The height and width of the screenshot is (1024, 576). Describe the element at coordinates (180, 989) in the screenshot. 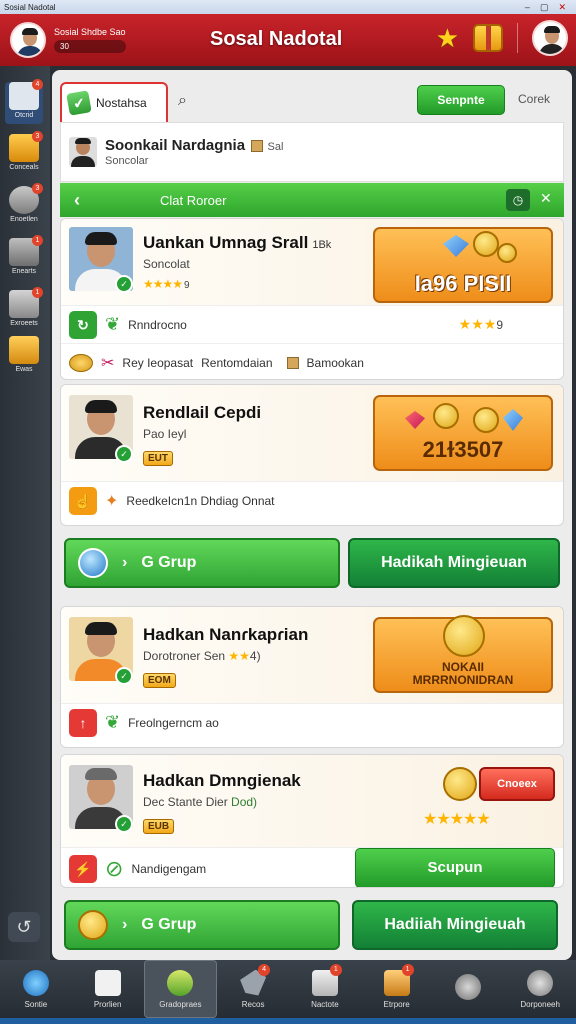

I see `nav-item-groups: Gradopraes` at that location.